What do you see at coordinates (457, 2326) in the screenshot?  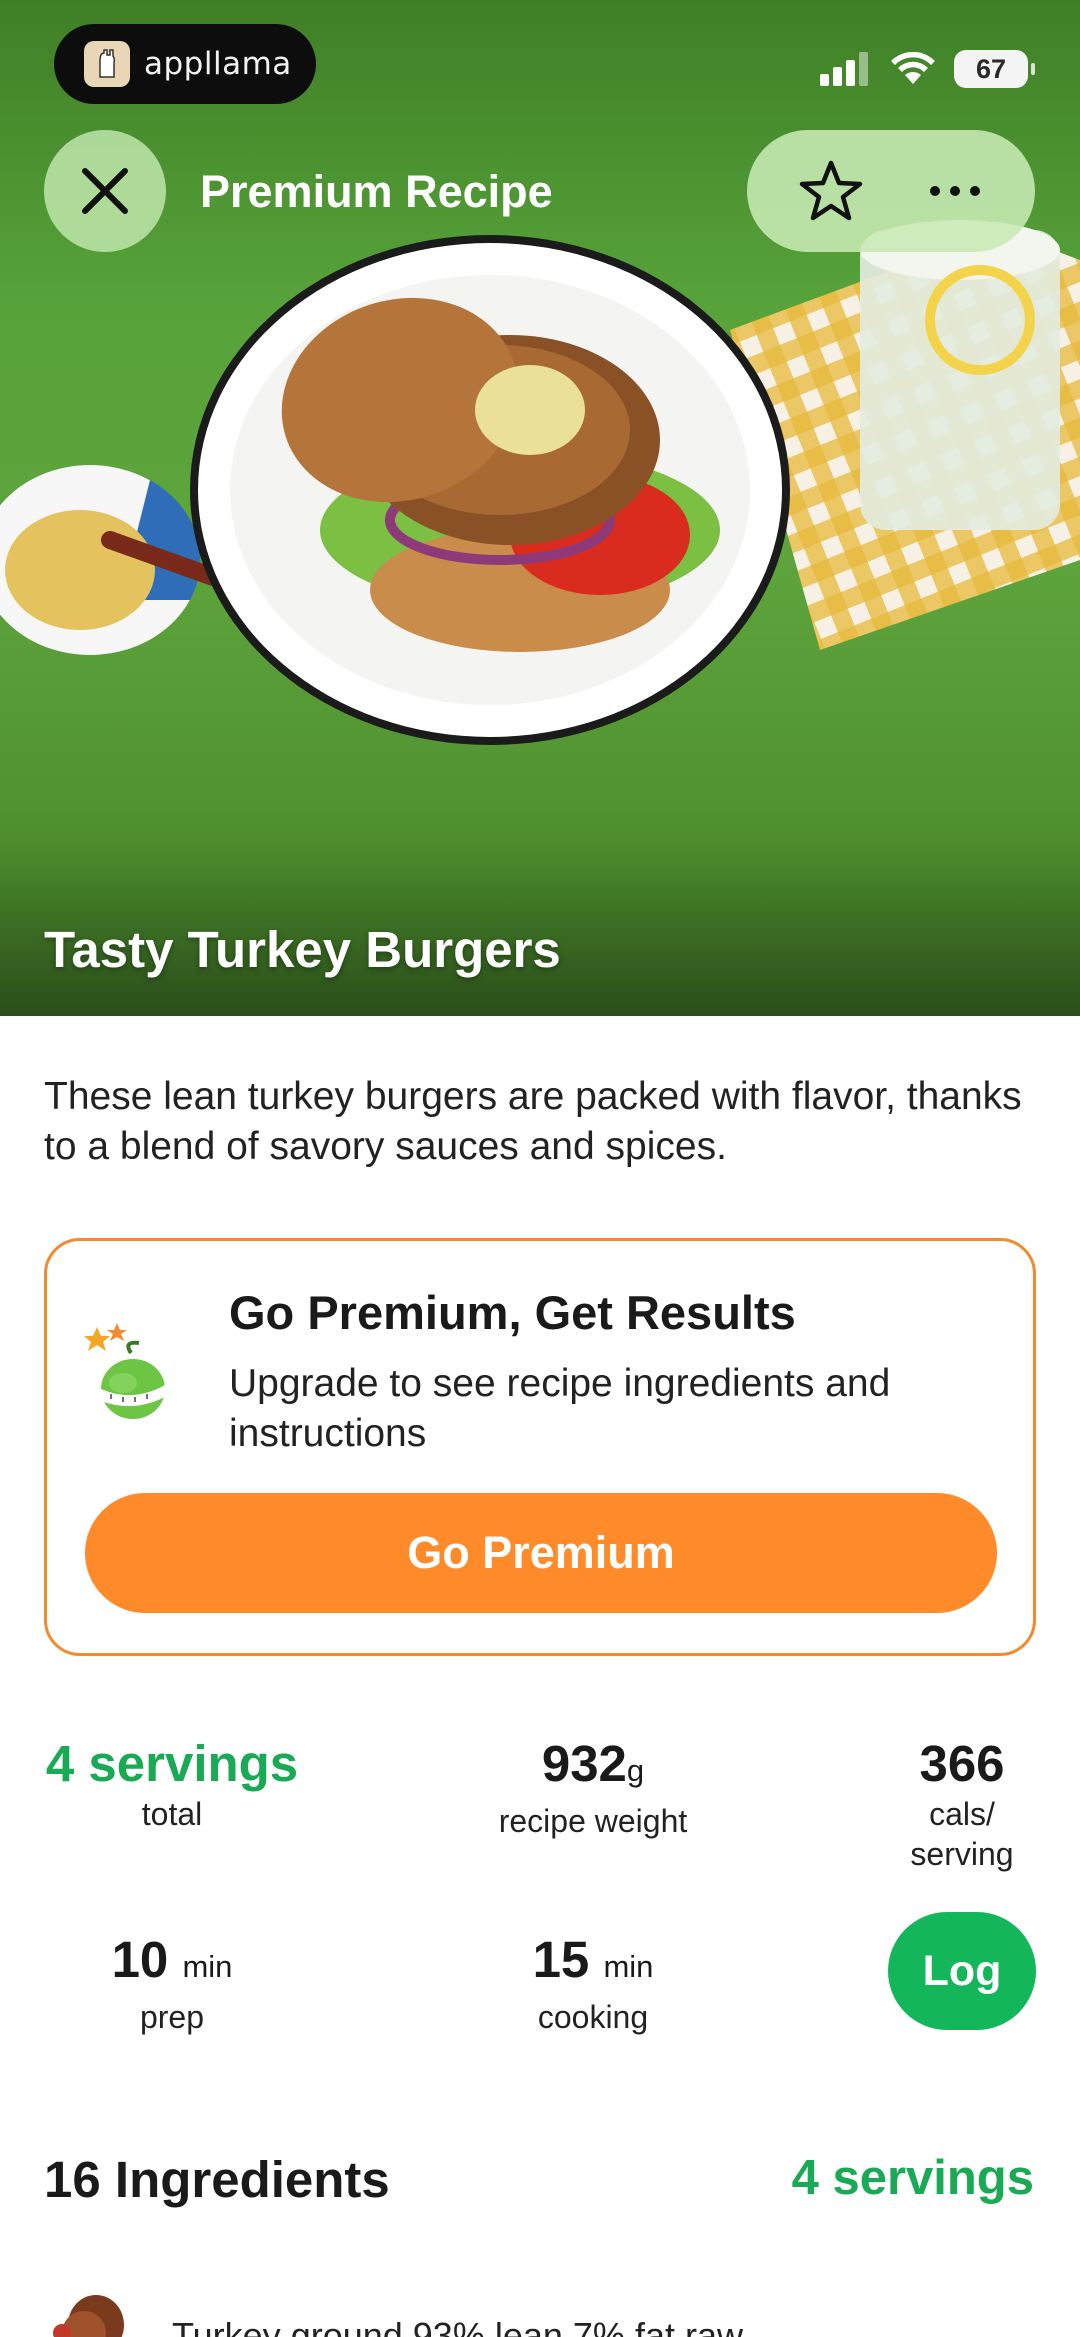 I see `ingredient-name: Turkey ground 93% lean 7% fat raw` at bounding box center [457, 2326].